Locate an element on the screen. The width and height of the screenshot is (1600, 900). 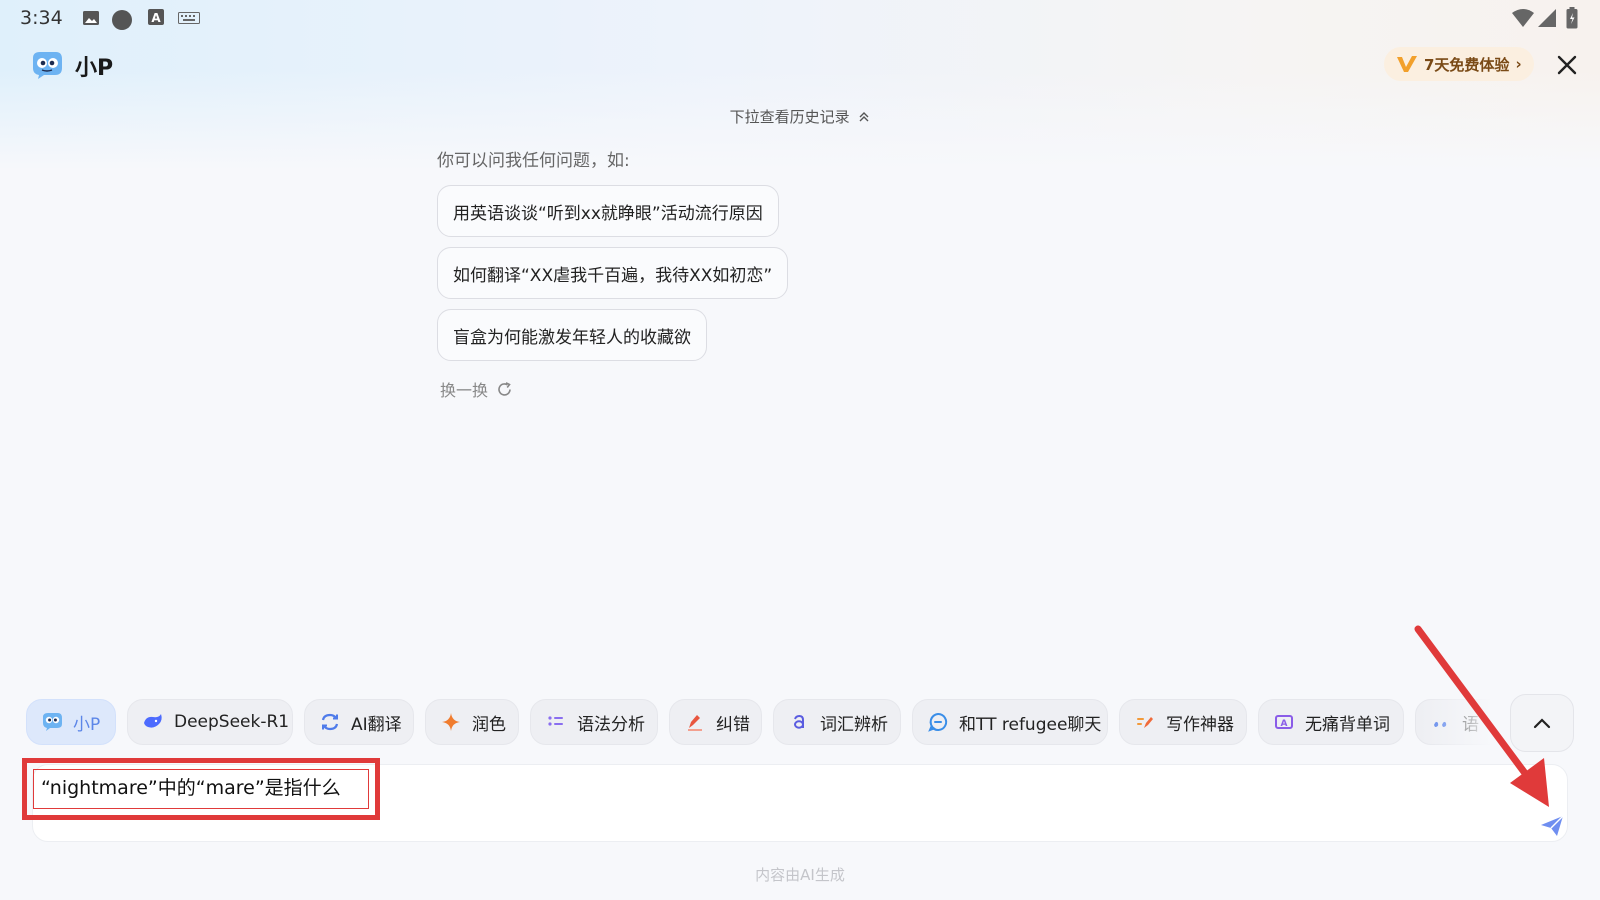
chat-bubble-icon is located at coordinates (938, 722).